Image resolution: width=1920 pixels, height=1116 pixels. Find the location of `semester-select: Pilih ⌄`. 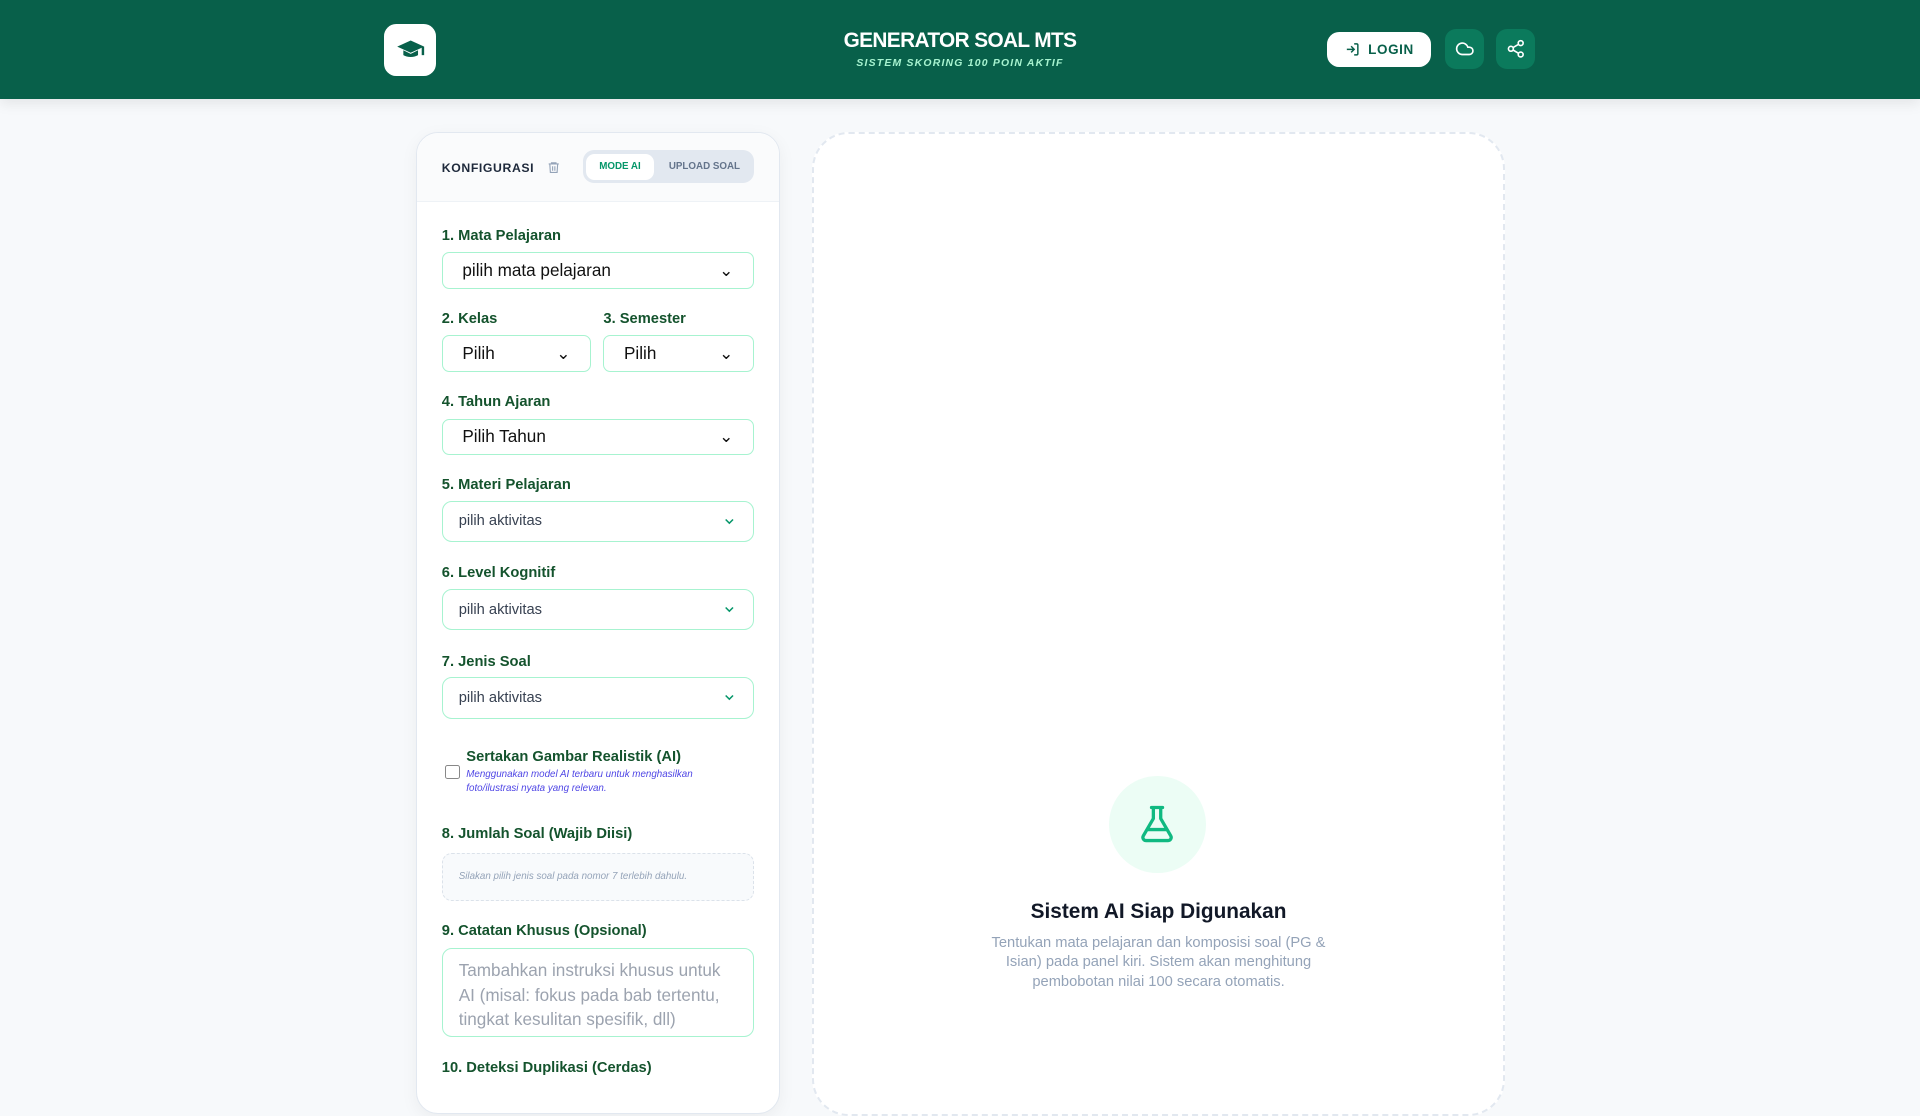

semester-select: Pilih ⌄ is located at coordinates (679, 353).